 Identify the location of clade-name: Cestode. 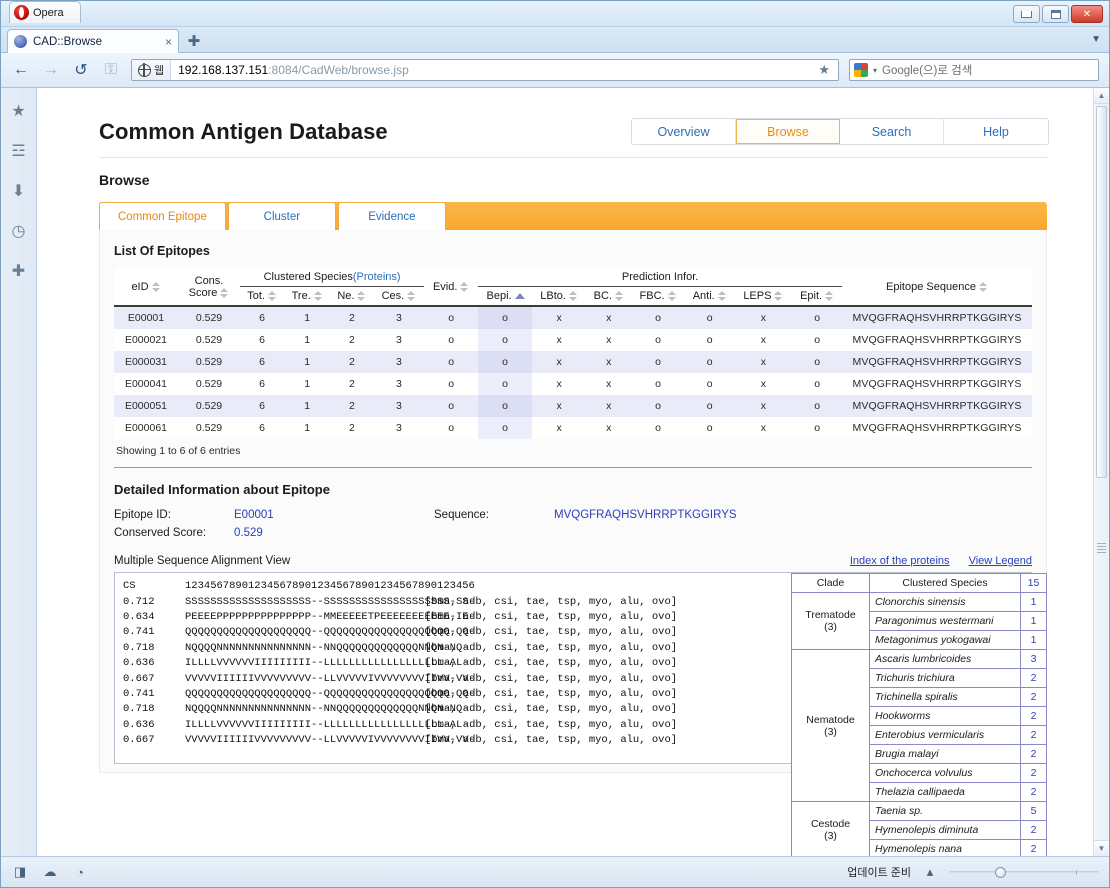
(830, 824).